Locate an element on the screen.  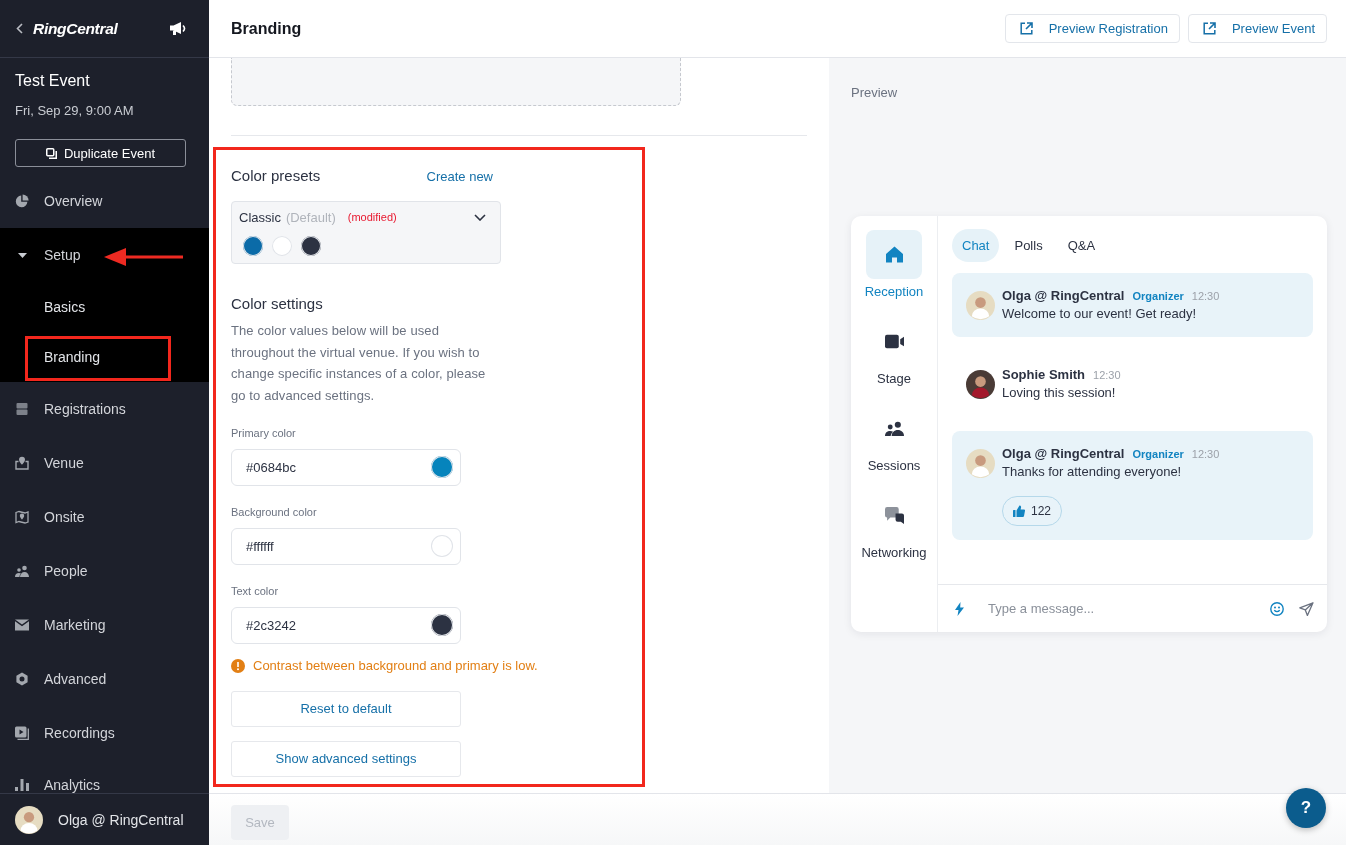
envelope-icon is located at coordinates (22, 625).